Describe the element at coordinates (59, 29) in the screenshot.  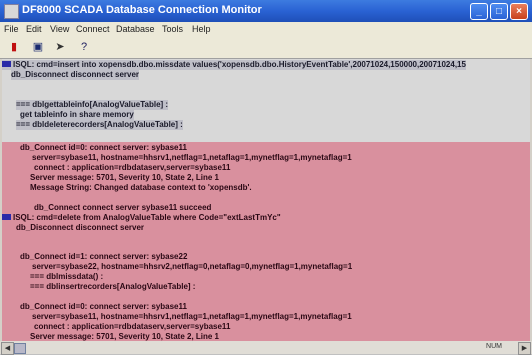
I see `menu-view: View` at that location.